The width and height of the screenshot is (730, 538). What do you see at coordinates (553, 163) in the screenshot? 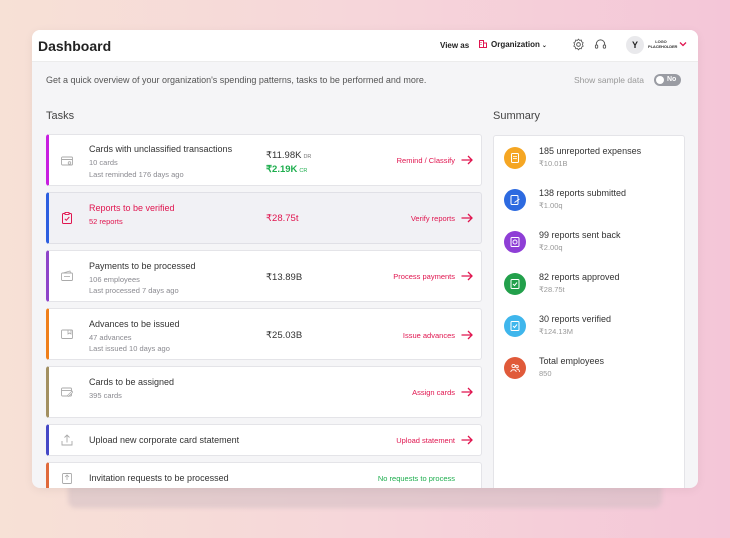
I see `summary-value: ₹10.01B` at bounding box center [553, 163].